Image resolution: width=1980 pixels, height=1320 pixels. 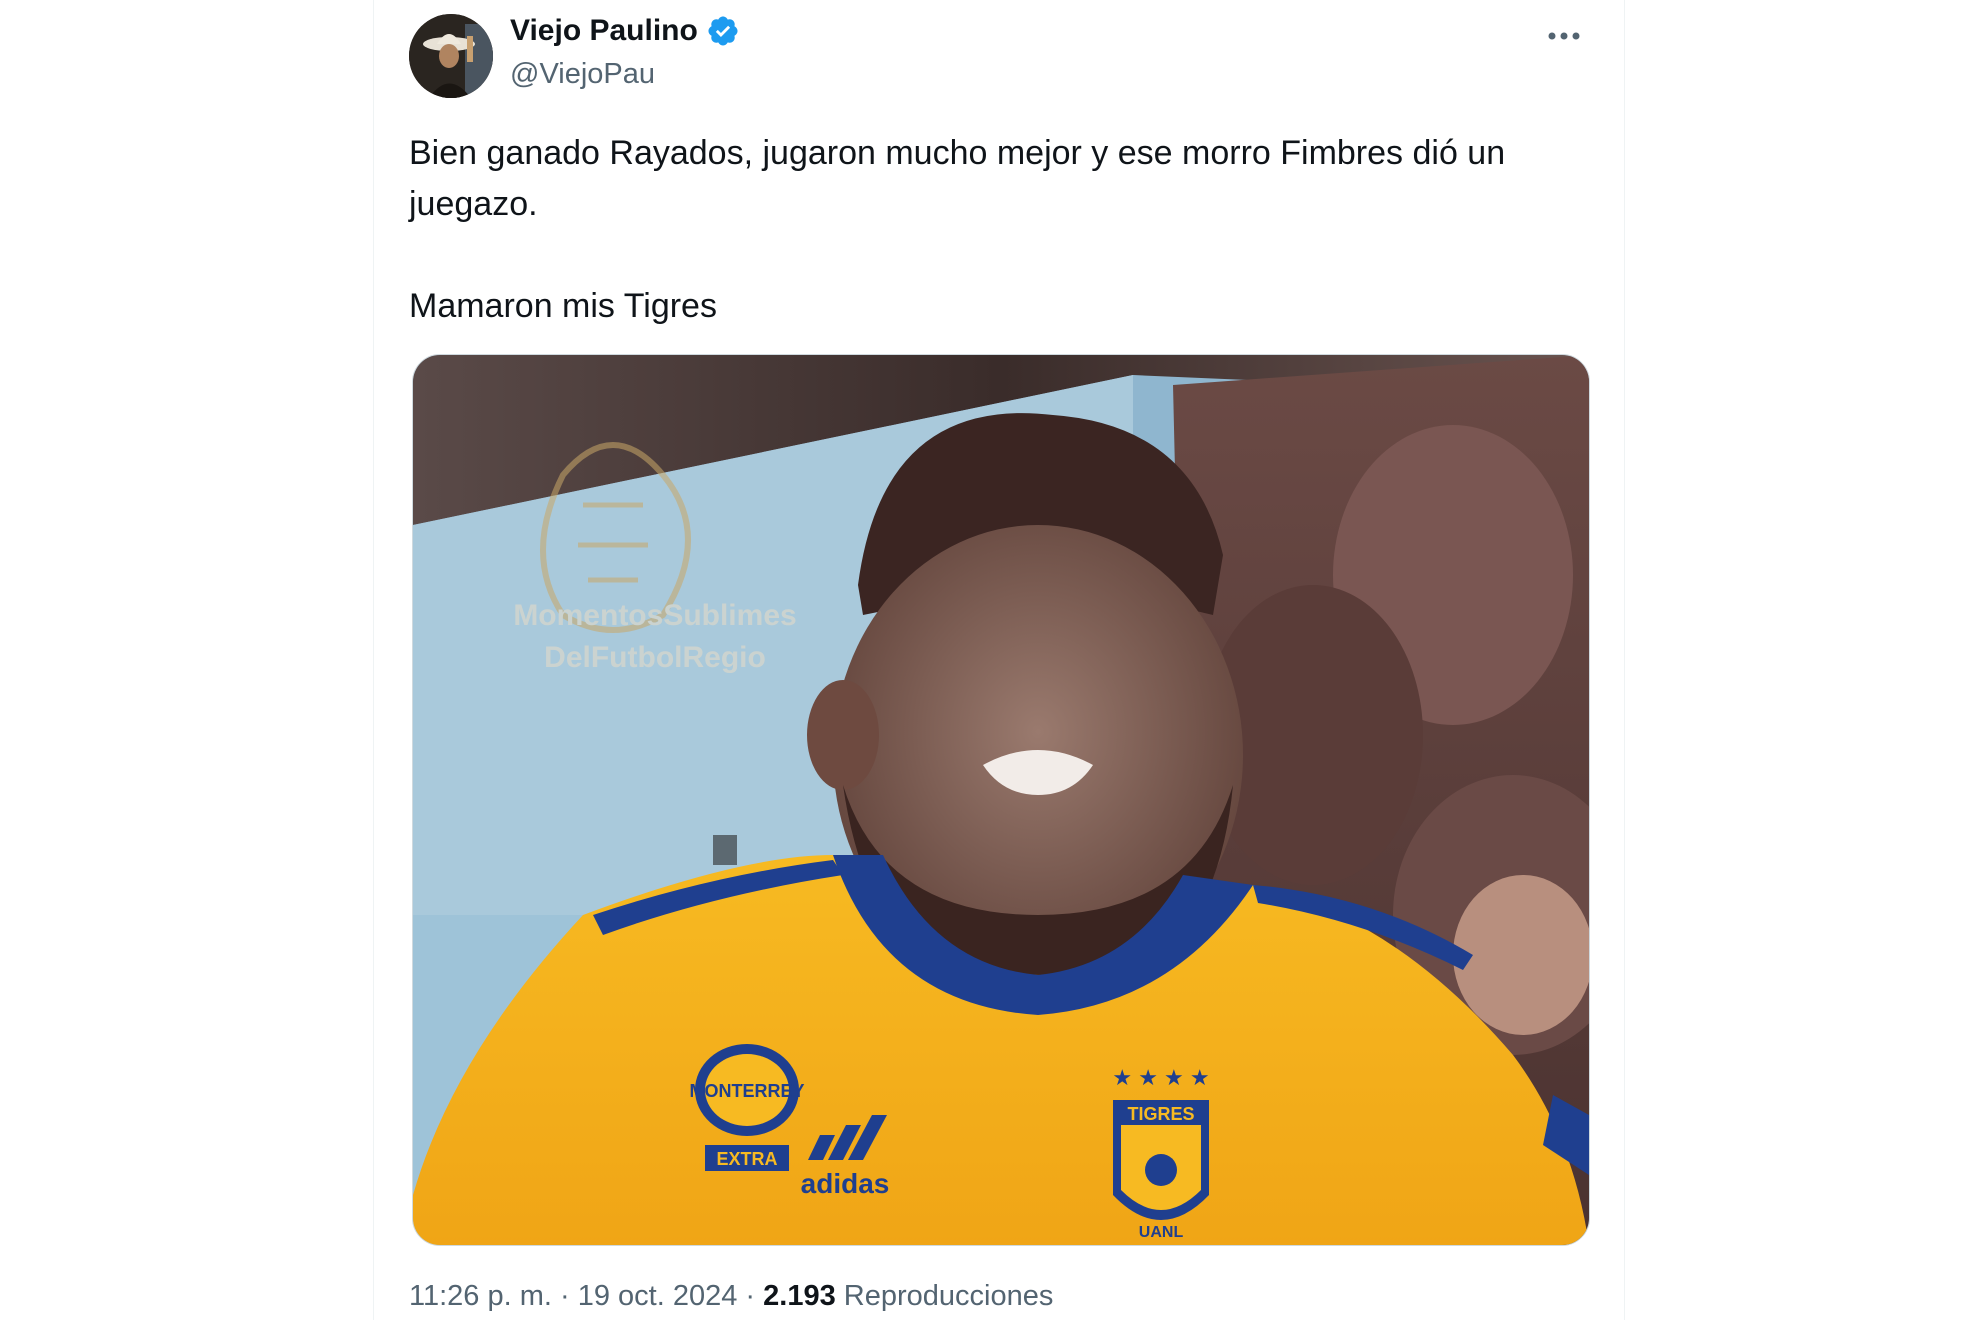 What do you see at coordinates (746, 1091) in the screenshot?
I see `jersey-sponsor-text: MONTERREY` at bounding box center [746, 1091].